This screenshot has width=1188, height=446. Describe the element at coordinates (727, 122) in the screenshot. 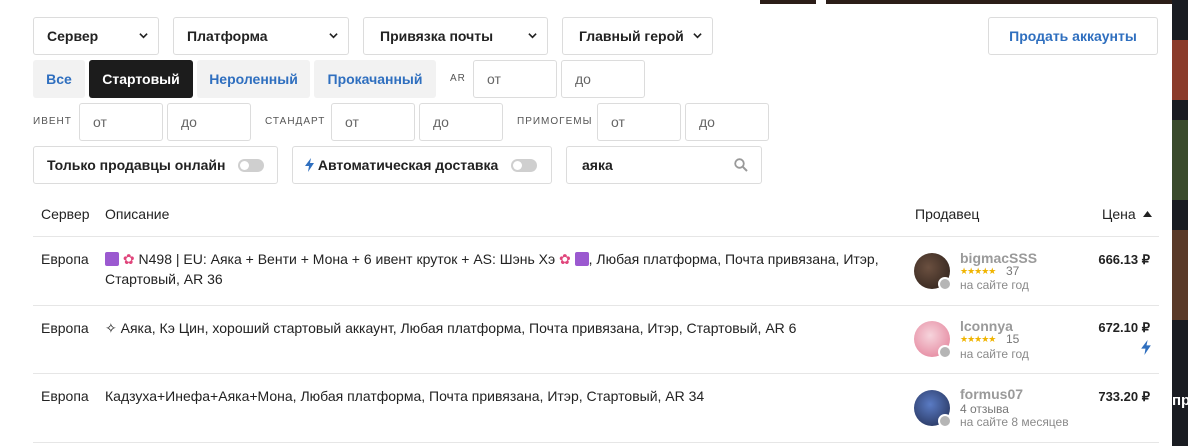

I see `primogems-to-input: до` at that location.